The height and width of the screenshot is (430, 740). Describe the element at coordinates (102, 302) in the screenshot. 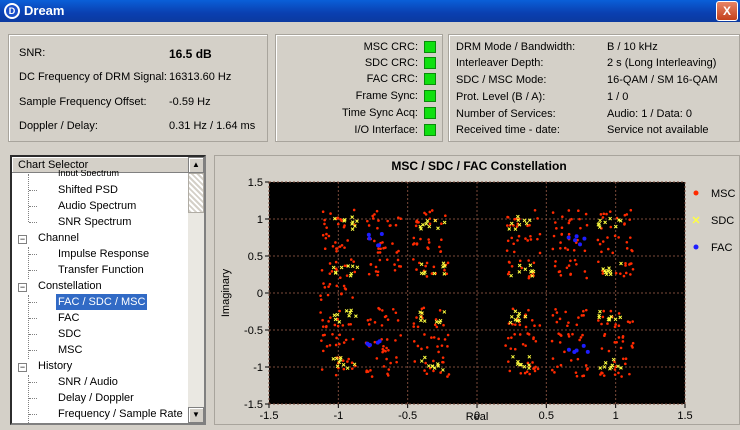

I see `tree-item-fac-sdc-msc: FAC / SDC / MSC` at that location.